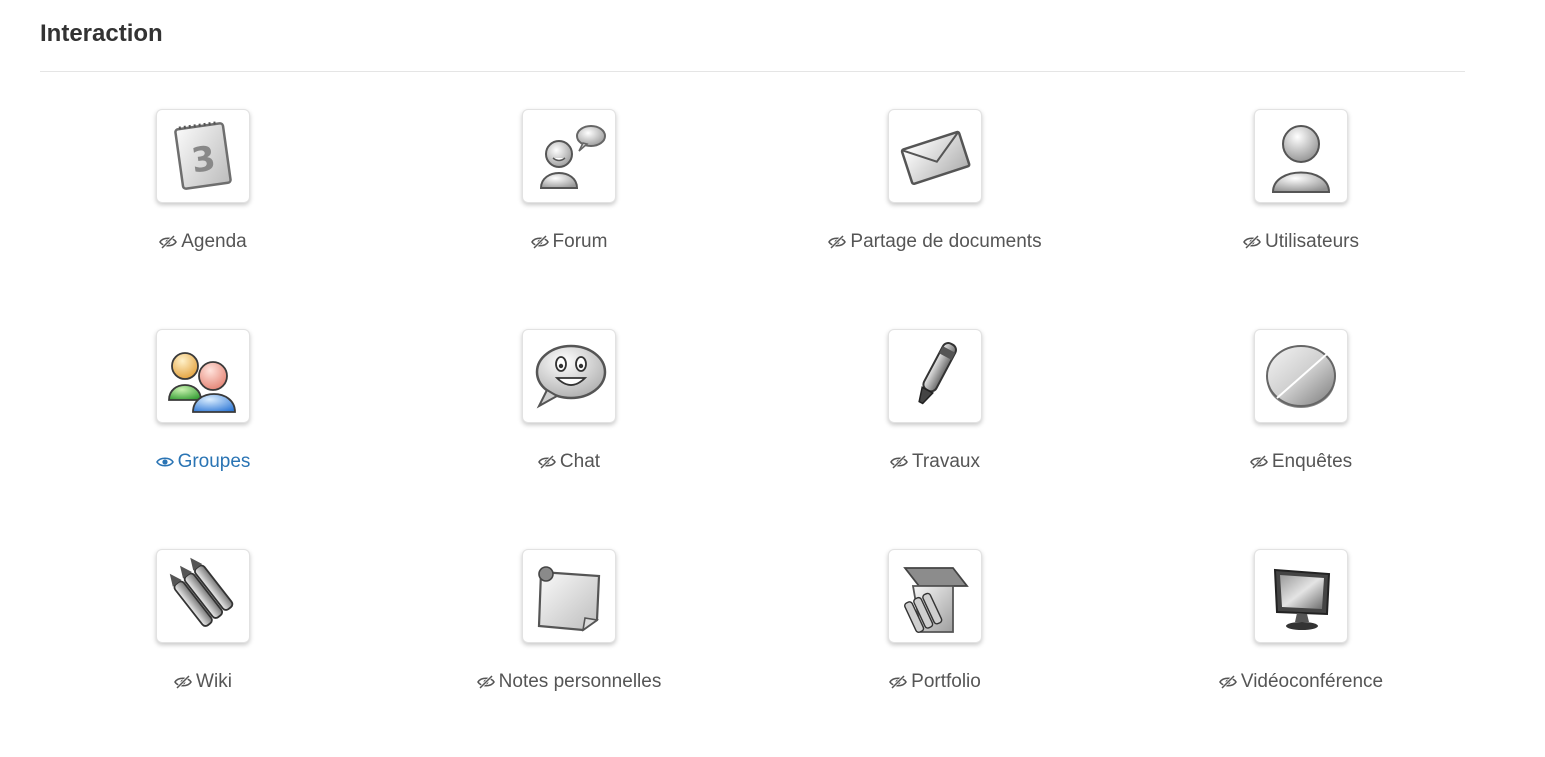 This screenshot has height=757, width=1545. I want to click on tool-label: Enquêtes, so click(1301, 462).